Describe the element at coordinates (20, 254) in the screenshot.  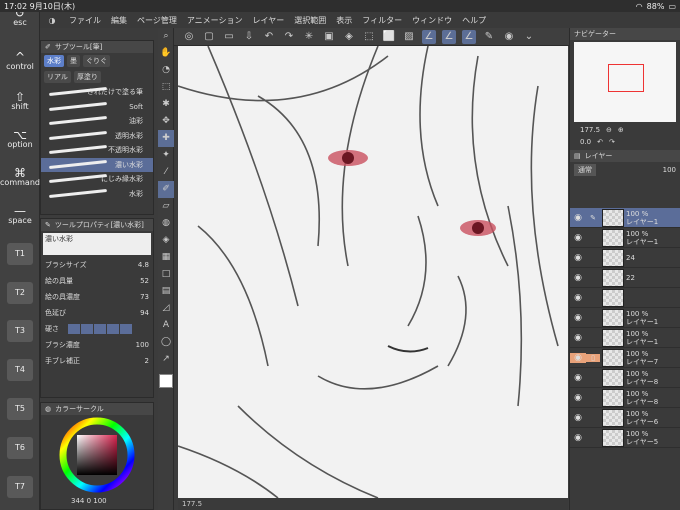
I see `t1-button: T1` at that location.